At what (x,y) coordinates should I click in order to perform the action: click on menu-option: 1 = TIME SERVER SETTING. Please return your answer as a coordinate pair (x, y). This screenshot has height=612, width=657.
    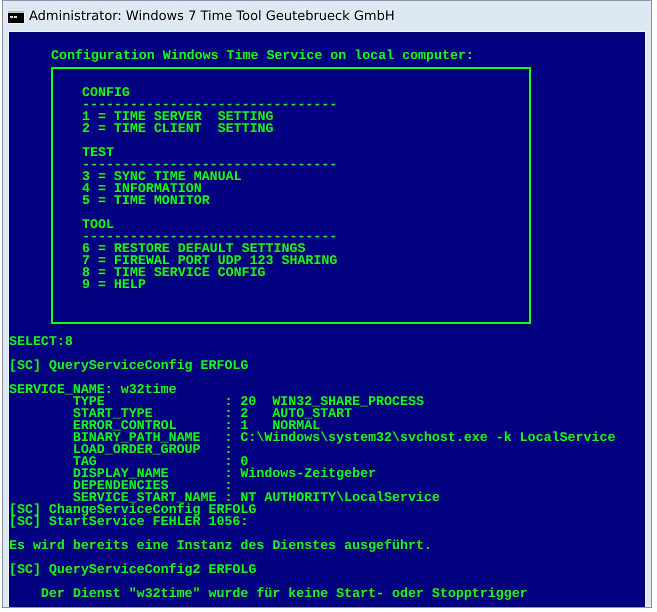
    Looking at the image, I should click on (305, 117).